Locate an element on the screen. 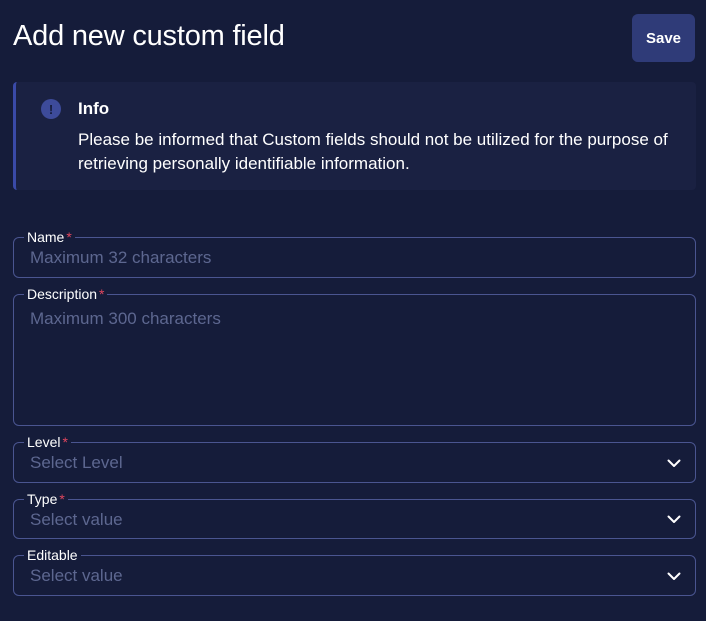 The height and width of the screenshot is (621, 706). name-field: Name * Maximum 32 characters is located at coordinates (354, 253).